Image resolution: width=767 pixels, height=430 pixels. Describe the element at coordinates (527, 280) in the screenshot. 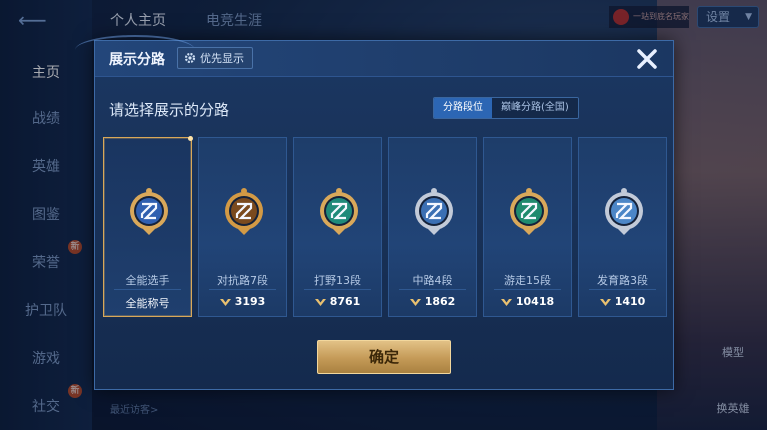

I see `lane-card-name: 游走15段` at that location.